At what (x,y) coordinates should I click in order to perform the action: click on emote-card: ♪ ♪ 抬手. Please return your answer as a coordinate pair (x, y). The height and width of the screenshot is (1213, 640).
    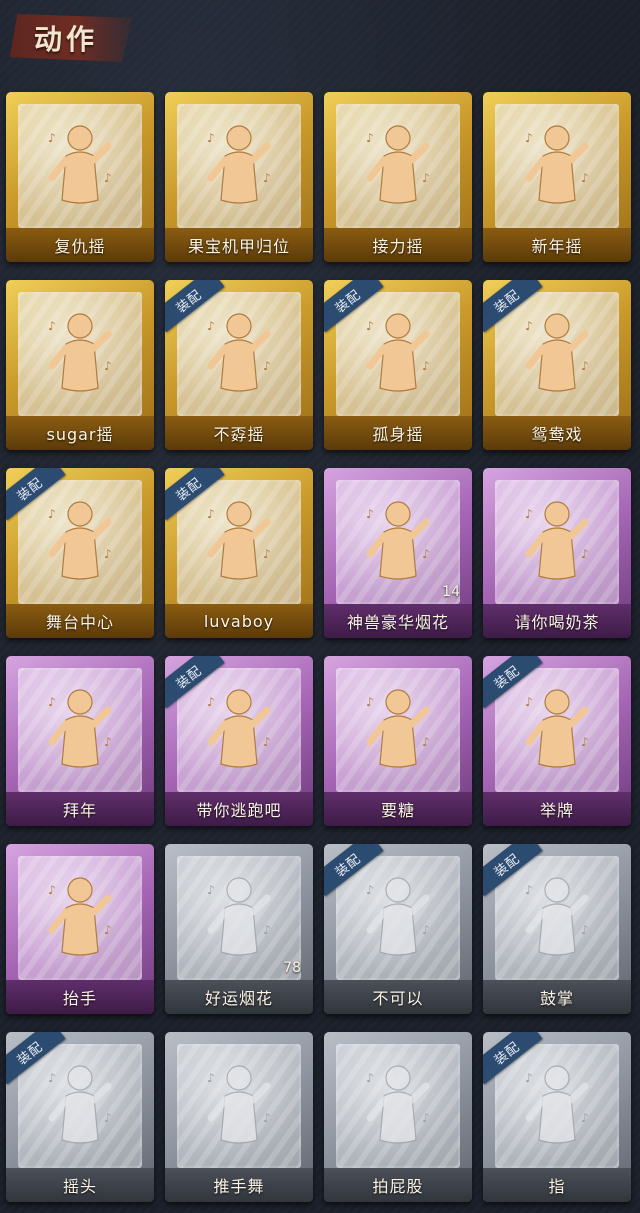
    Looking at the image, I should click on (80, 929).